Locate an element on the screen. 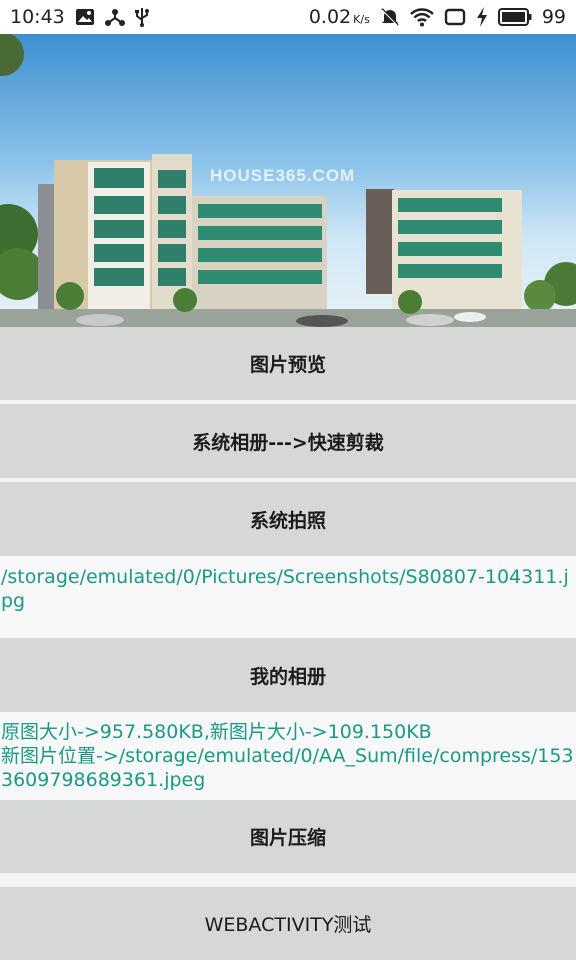 The height and width of the screenshot is (960, 576). album-quick-crop-button: 系统相册--->快速剪裁 is located at coordinates (288, 441).